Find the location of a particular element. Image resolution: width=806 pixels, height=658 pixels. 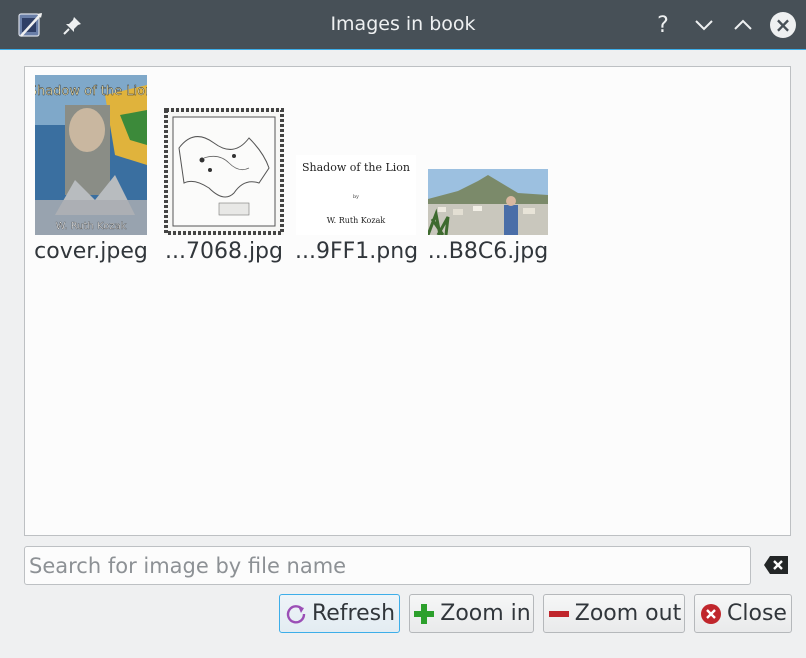

image-filename: ...7068.jpg is located at coordinates (223, 251).